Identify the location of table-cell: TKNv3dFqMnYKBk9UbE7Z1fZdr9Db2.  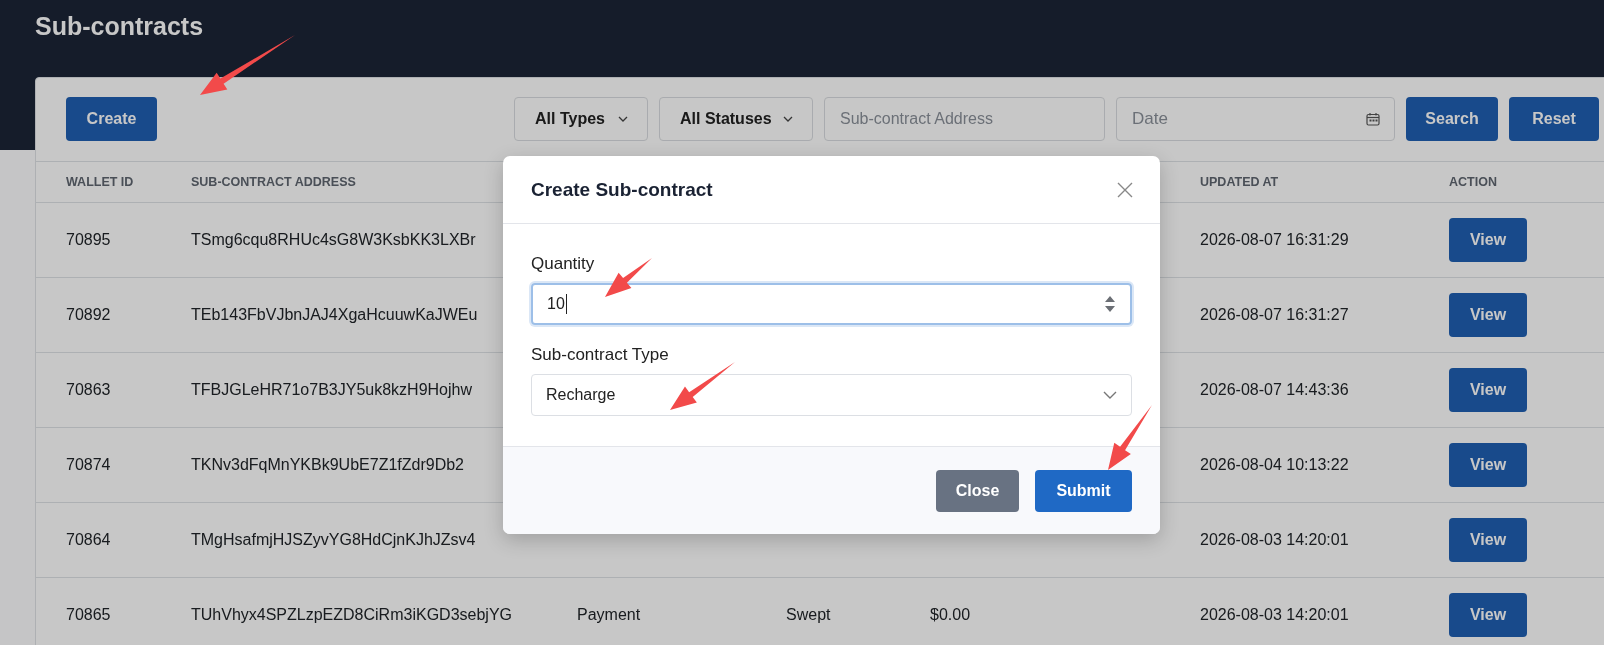
(327, 464).